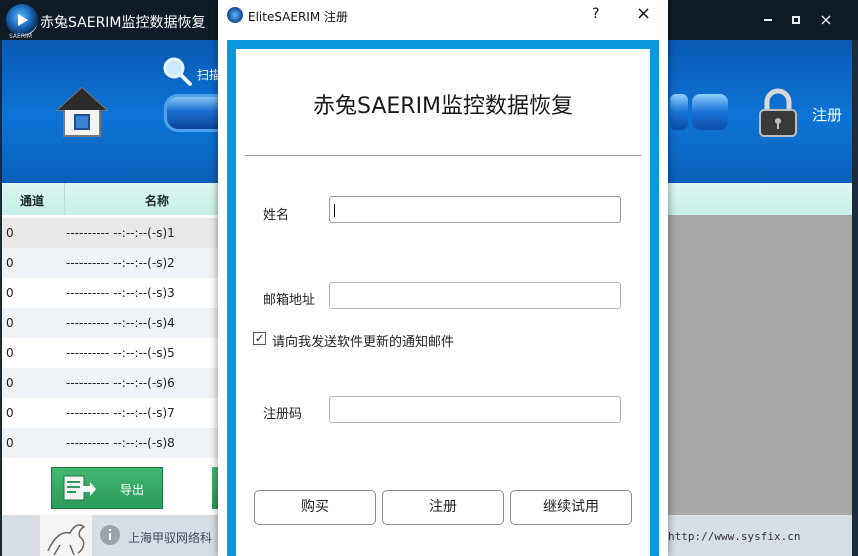  What do you see at coordinates (855, 298) in the screenshot?
I see `window-edge` at bounding box center [855, 298].